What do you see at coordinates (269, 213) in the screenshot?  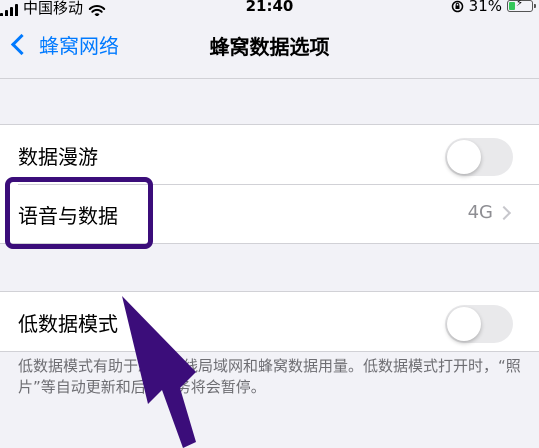 I see `voice-data-row: 语音与数据 4G` at bounding box center [269, 213].